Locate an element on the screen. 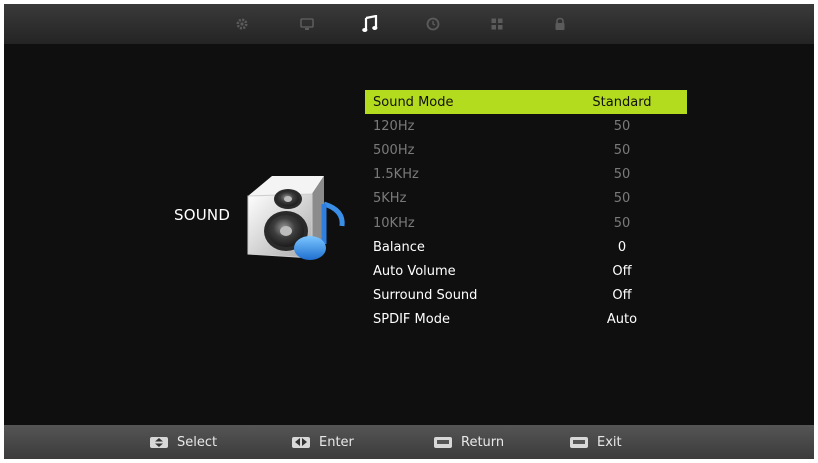  menu-row-surround-sound: Surround Sound Off is located at coordinates (526, 296).